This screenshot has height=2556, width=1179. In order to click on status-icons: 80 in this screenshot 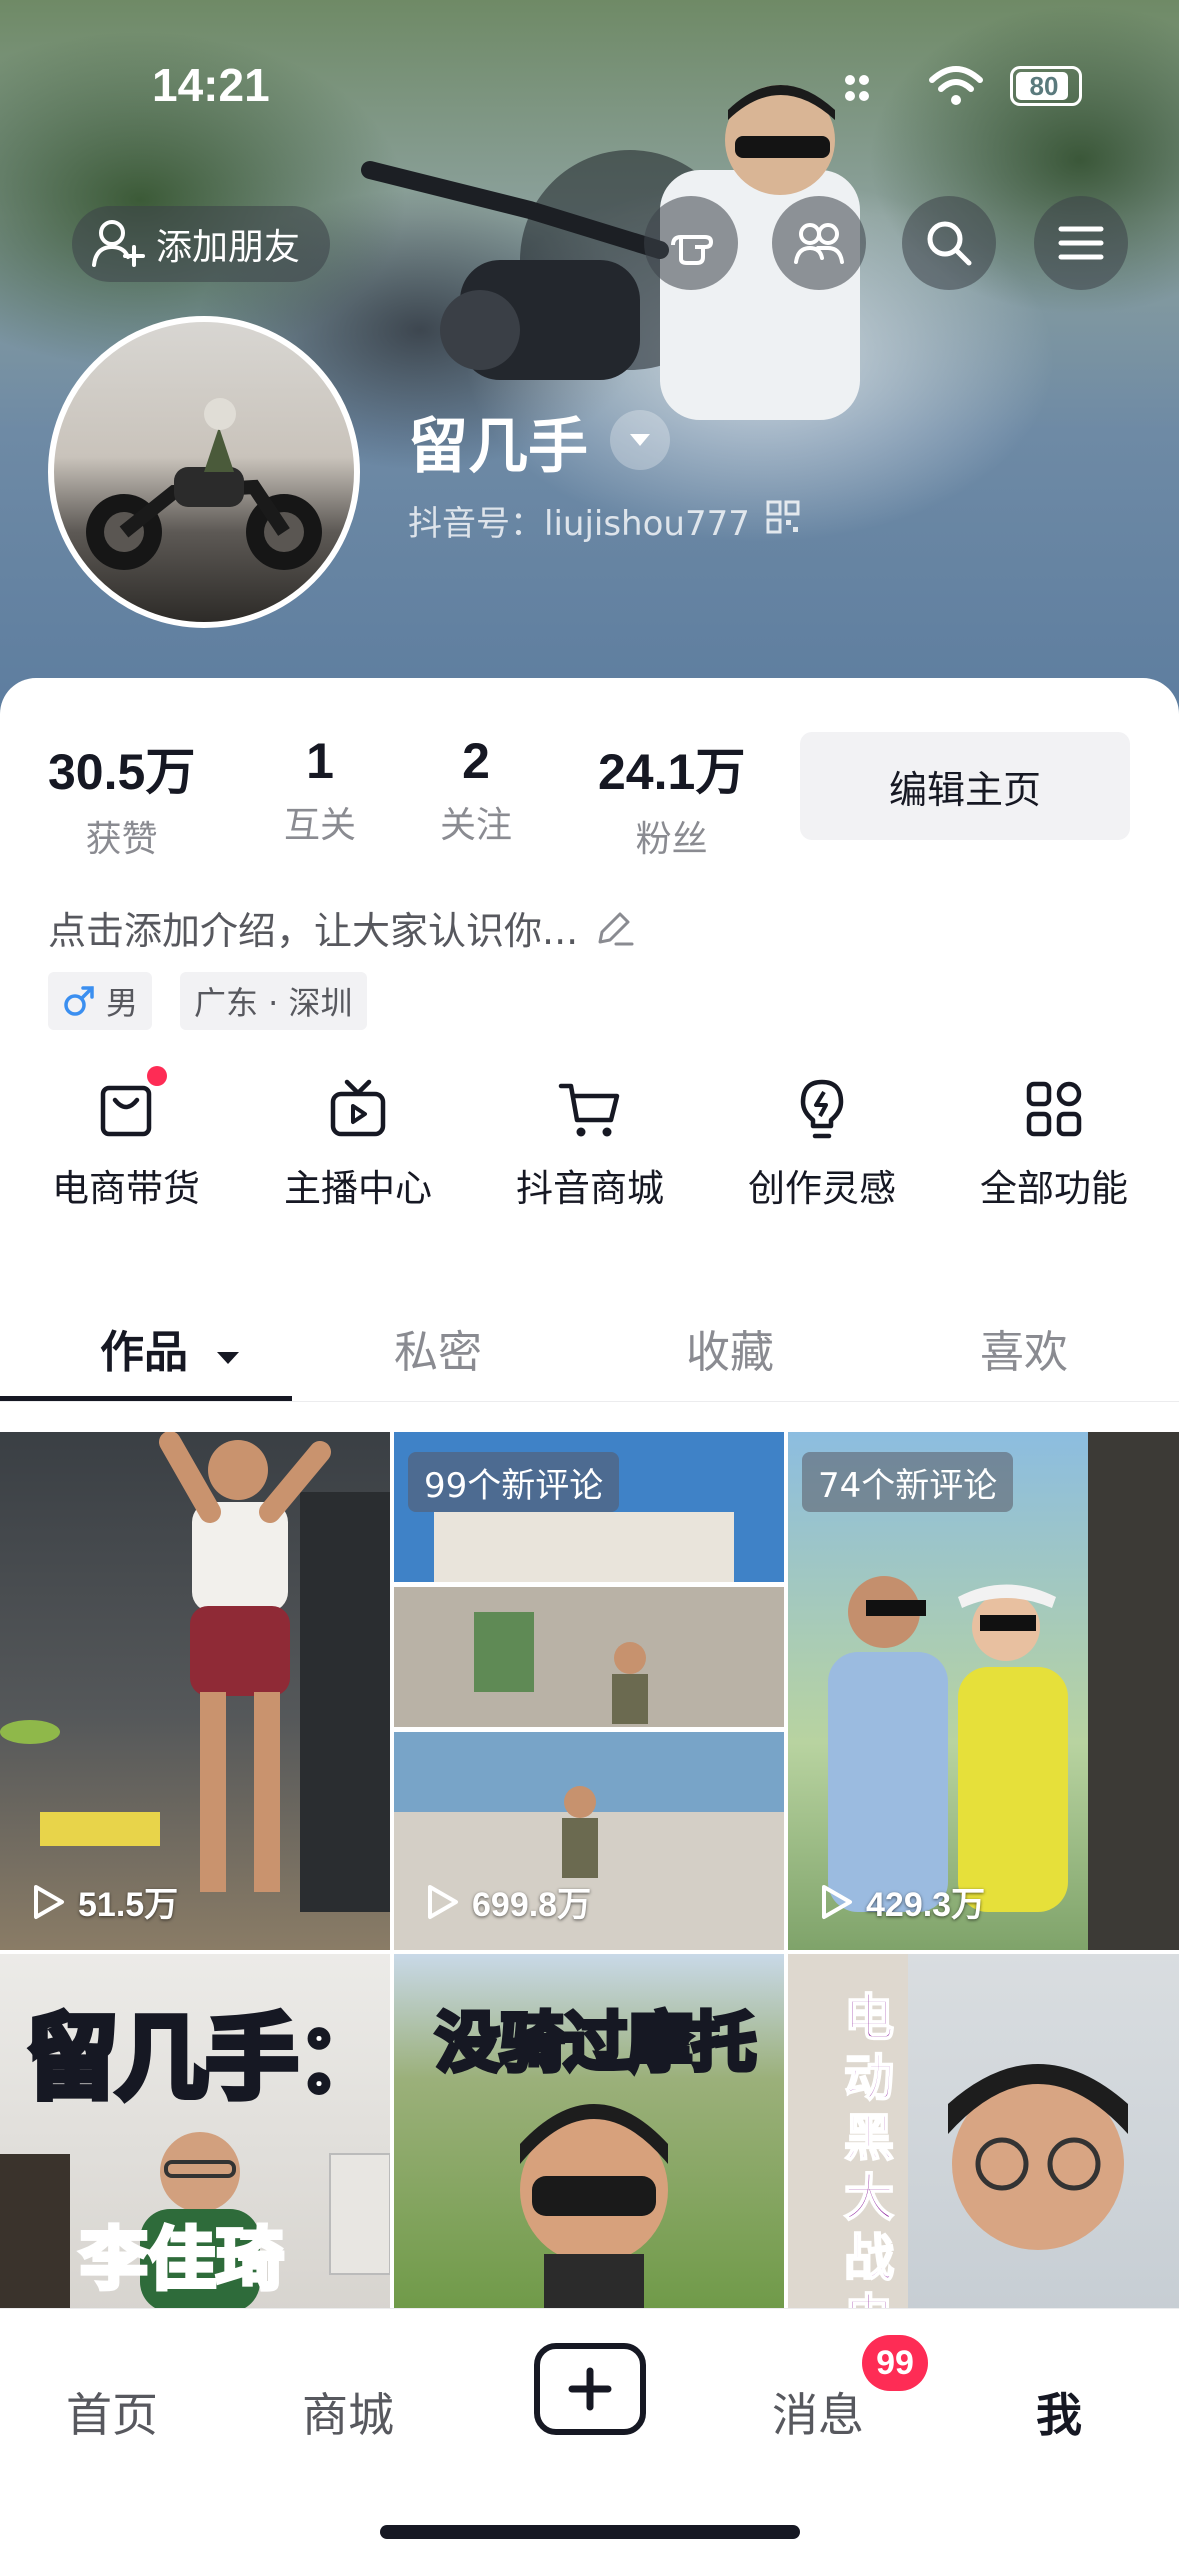, I will do `click(961, 87)`.